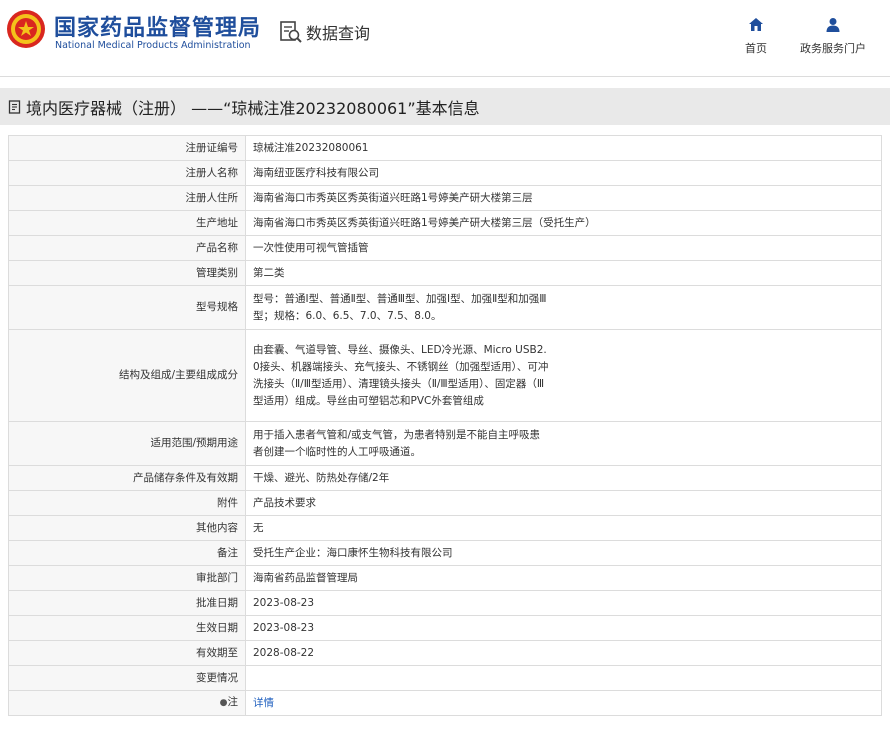 The width and height of the screenshot is (890, 731). Describe the element at coordinates (127, 223) in the screenshot. I see `row-label: 生产地址` at that location.